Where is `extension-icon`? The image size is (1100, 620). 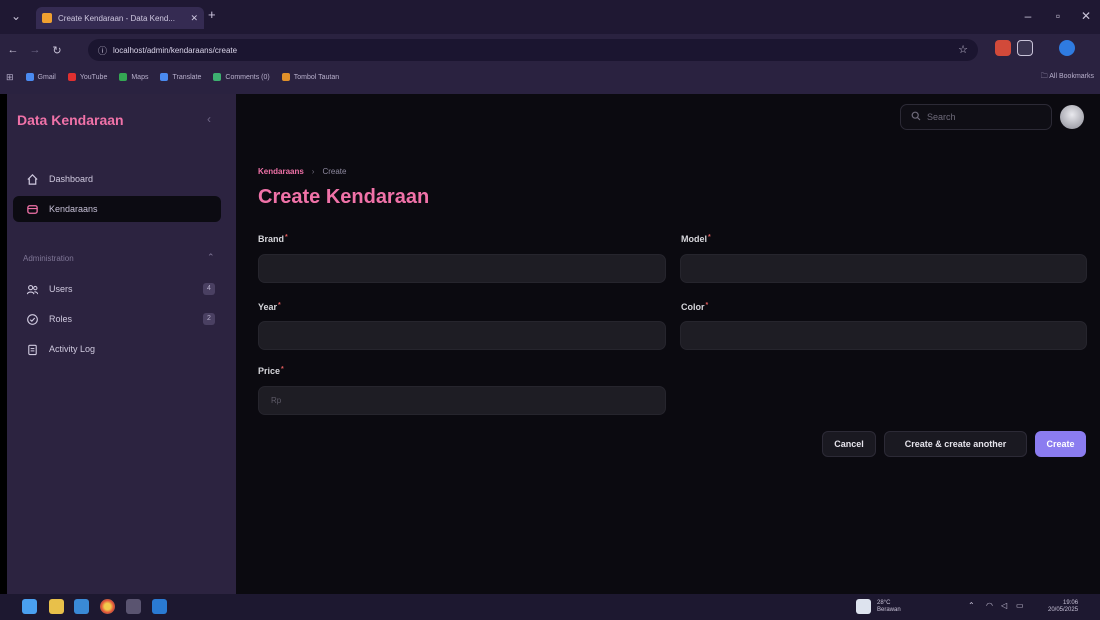 extension-icon is located at coordinates (1003, 48).